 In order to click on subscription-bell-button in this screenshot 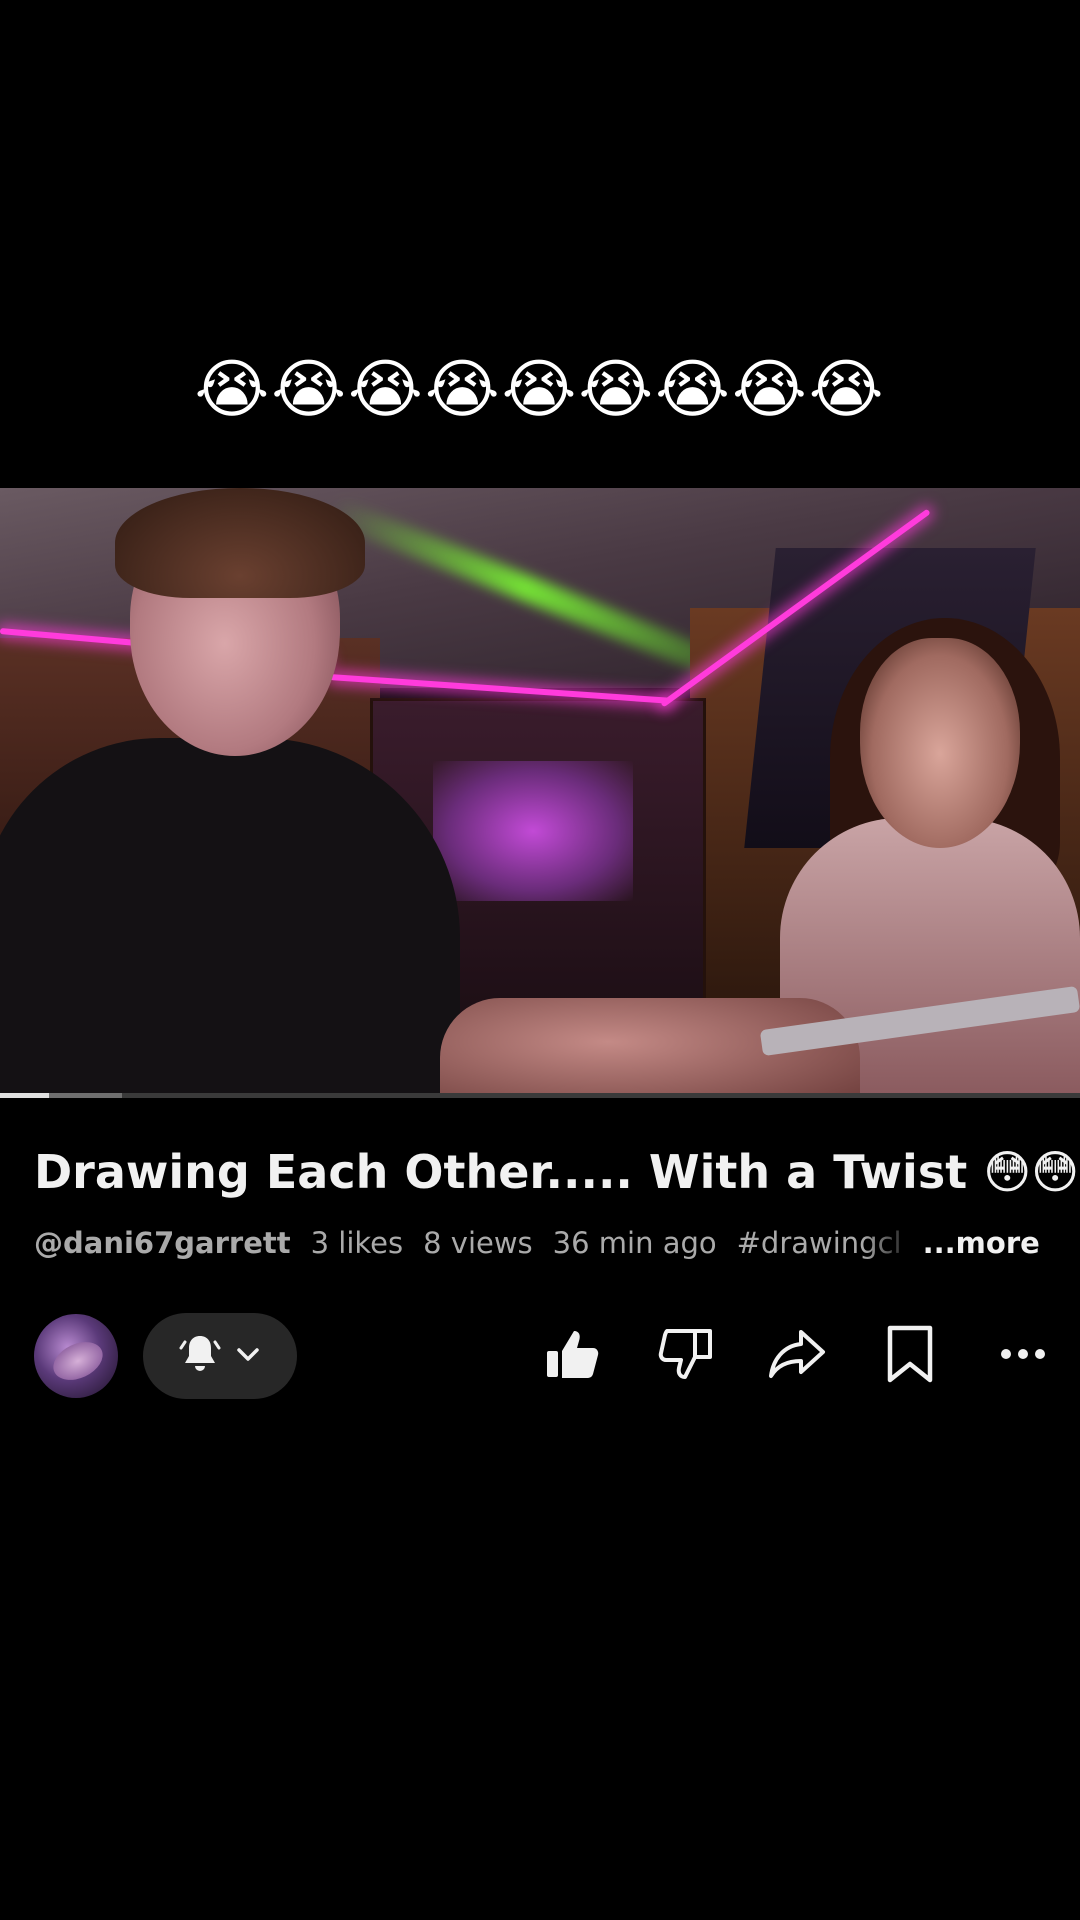, I will do `click(220, 1356)`.